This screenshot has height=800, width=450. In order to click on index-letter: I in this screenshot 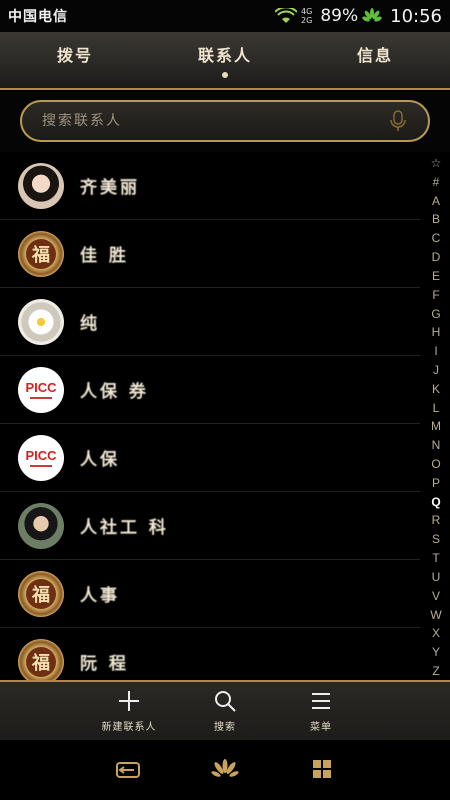, I will do `click(435, 351)`.